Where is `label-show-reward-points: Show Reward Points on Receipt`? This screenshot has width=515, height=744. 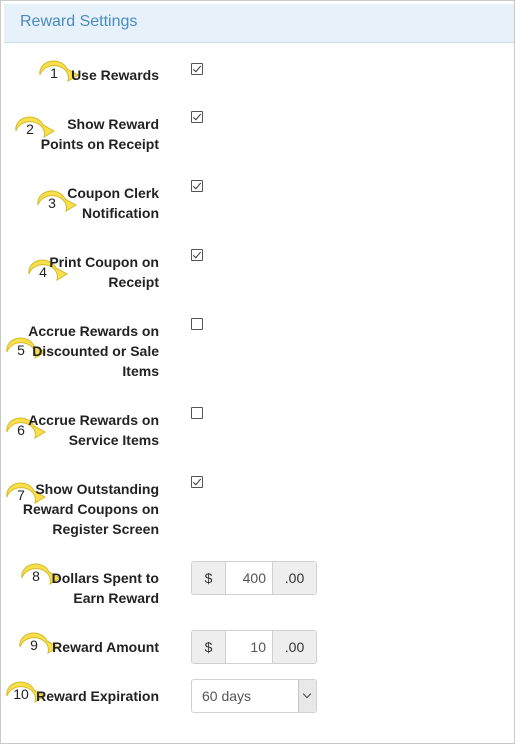
label-show-reward-points: Show Reward Points on Receipt is located at coordinates (99, 134).